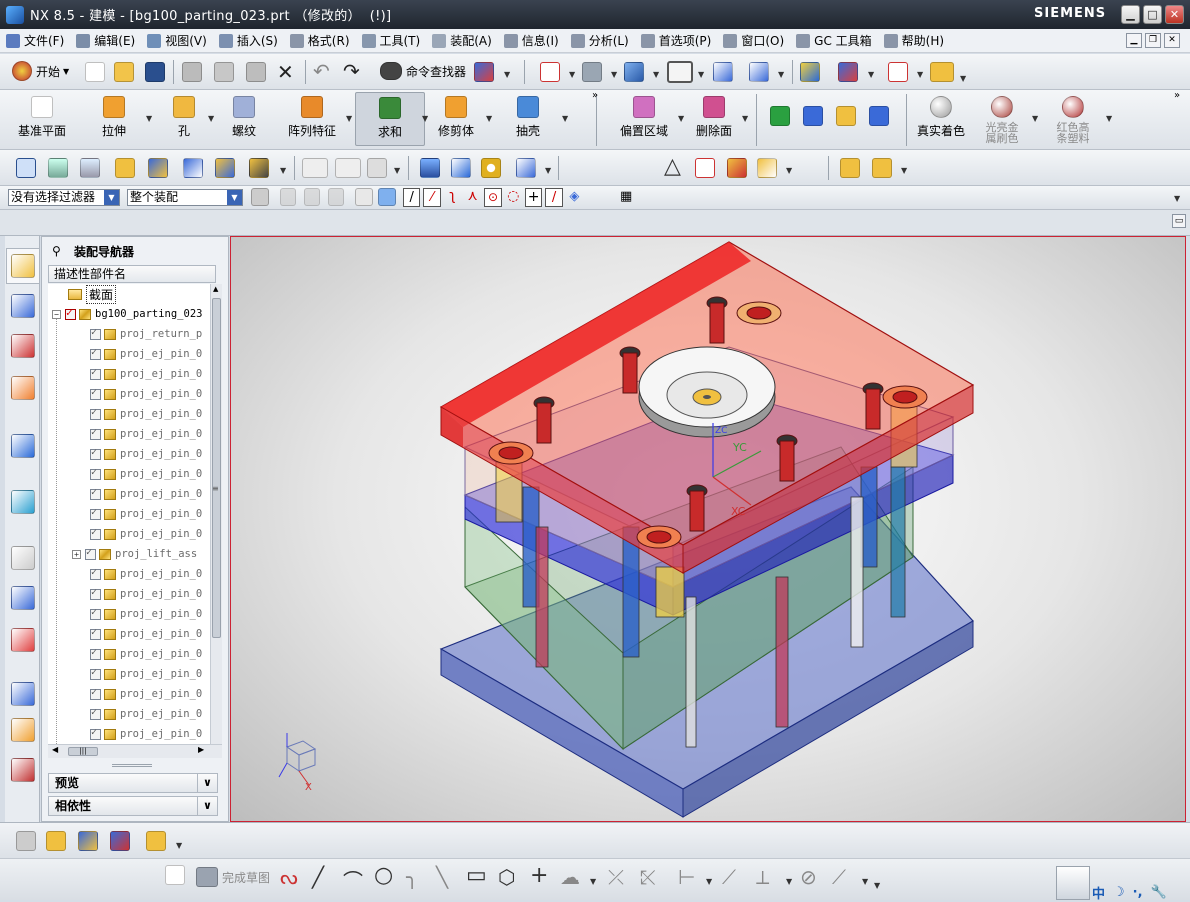 The height and width of the screenshot is (902, 1190). Describe the element at coordinates (56, 314) in the screenshot. I see `expand-toggle-icon: −` at that location.